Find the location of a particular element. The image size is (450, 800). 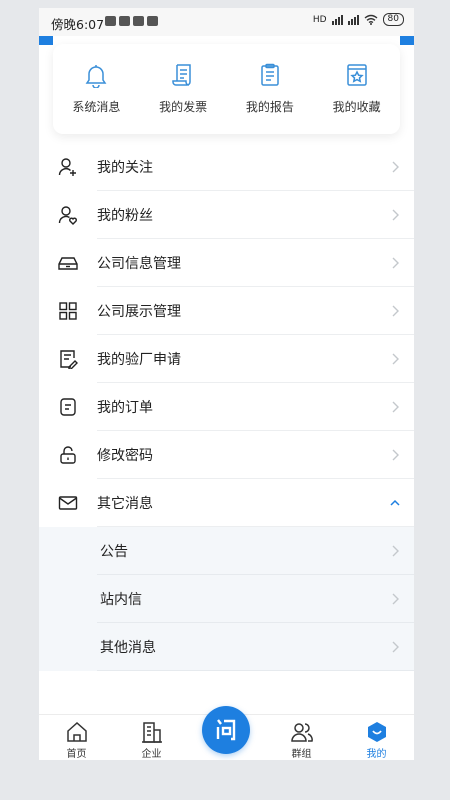

status-right: HD 80 is located at coordinates (358, 19).